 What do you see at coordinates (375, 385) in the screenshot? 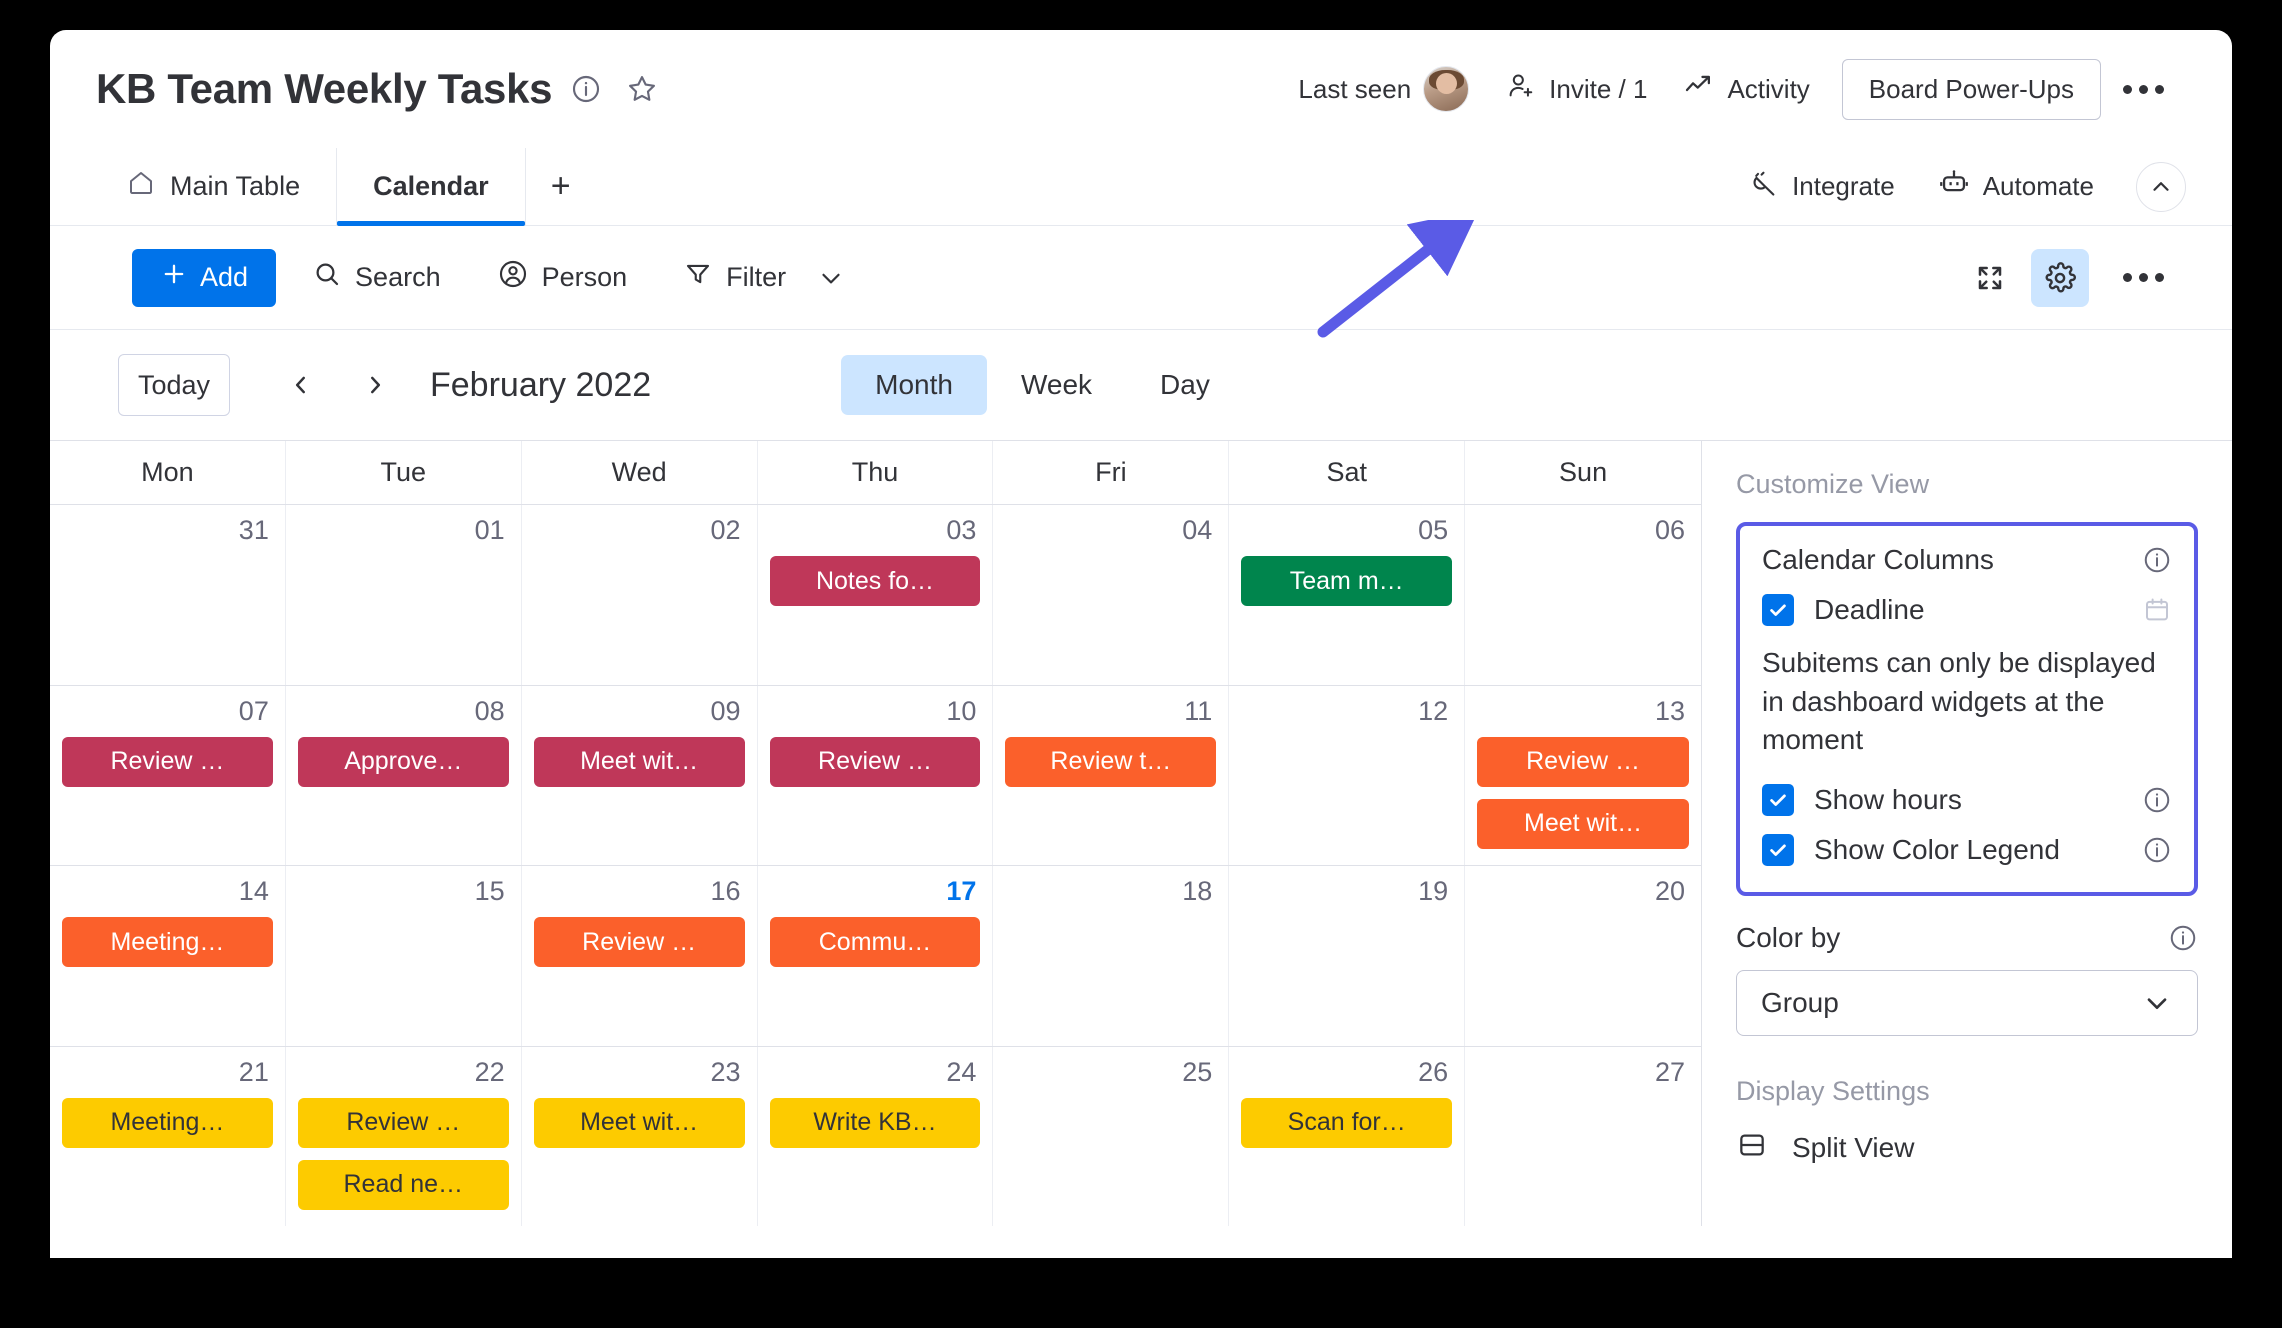
I see `chevron-right-icon` at bounding box center [375, 385].